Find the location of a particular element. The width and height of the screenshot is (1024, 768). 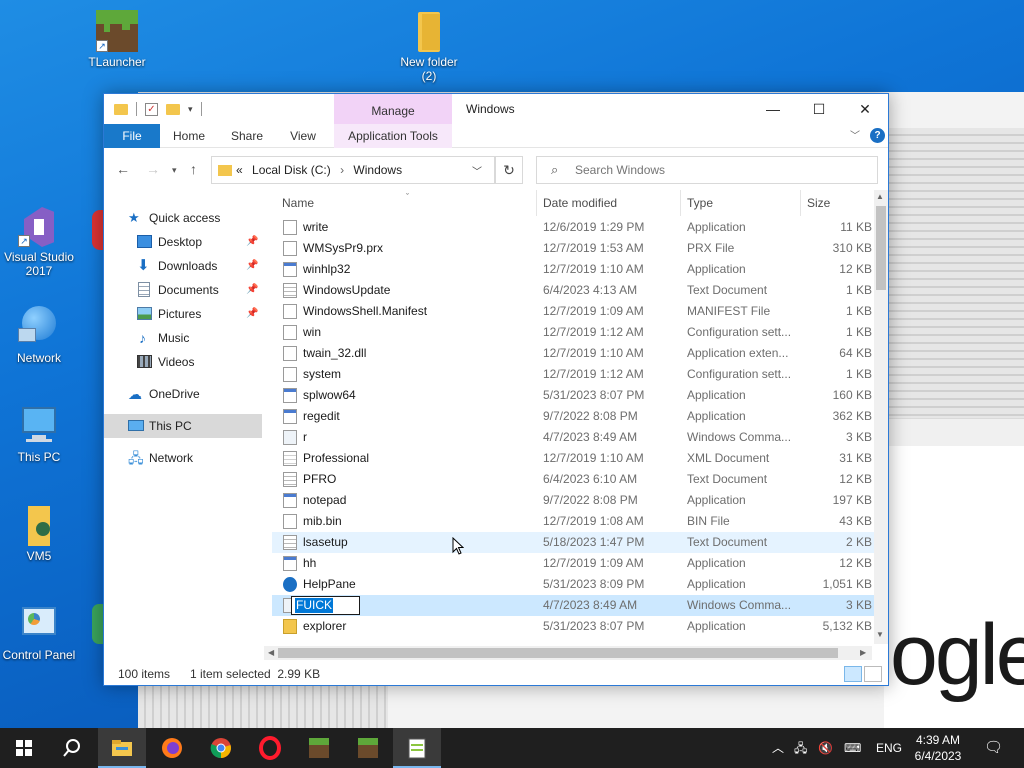

breadcrumb-windows: Windows is located at coordinates (377, 170).